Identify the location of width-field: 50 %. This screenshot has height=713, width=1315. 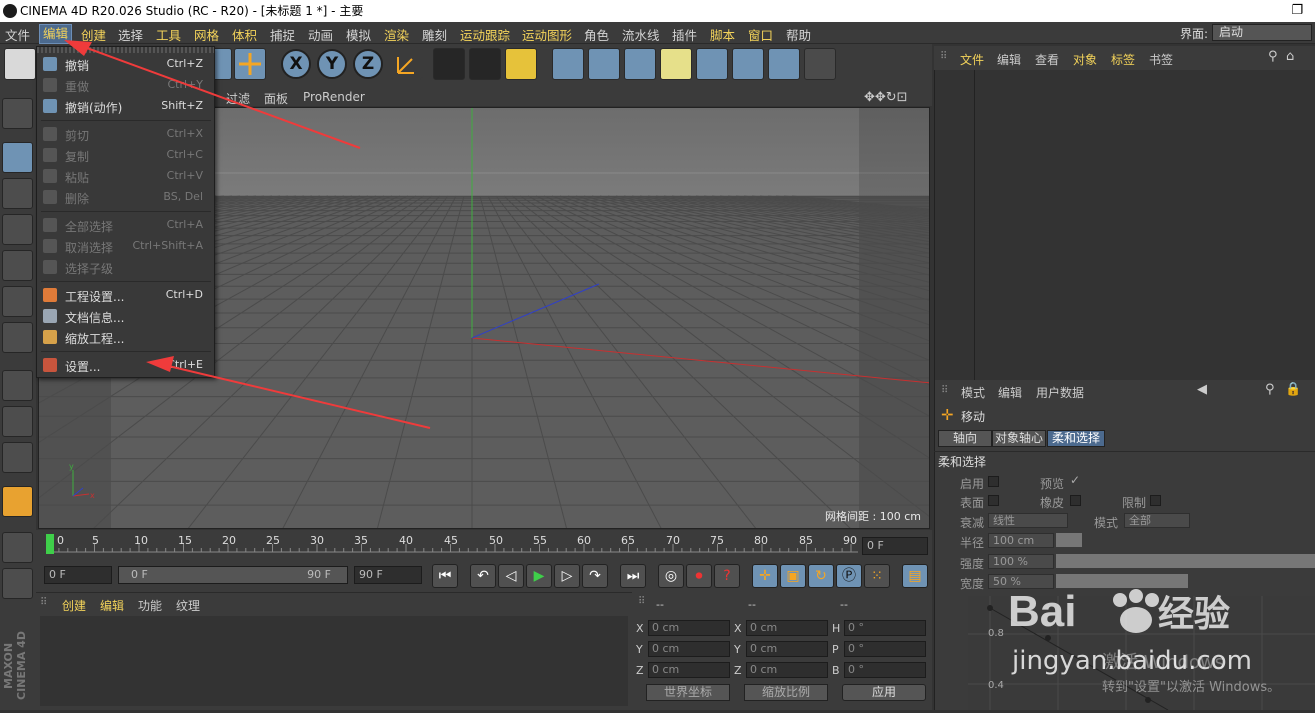
(1021, 581).